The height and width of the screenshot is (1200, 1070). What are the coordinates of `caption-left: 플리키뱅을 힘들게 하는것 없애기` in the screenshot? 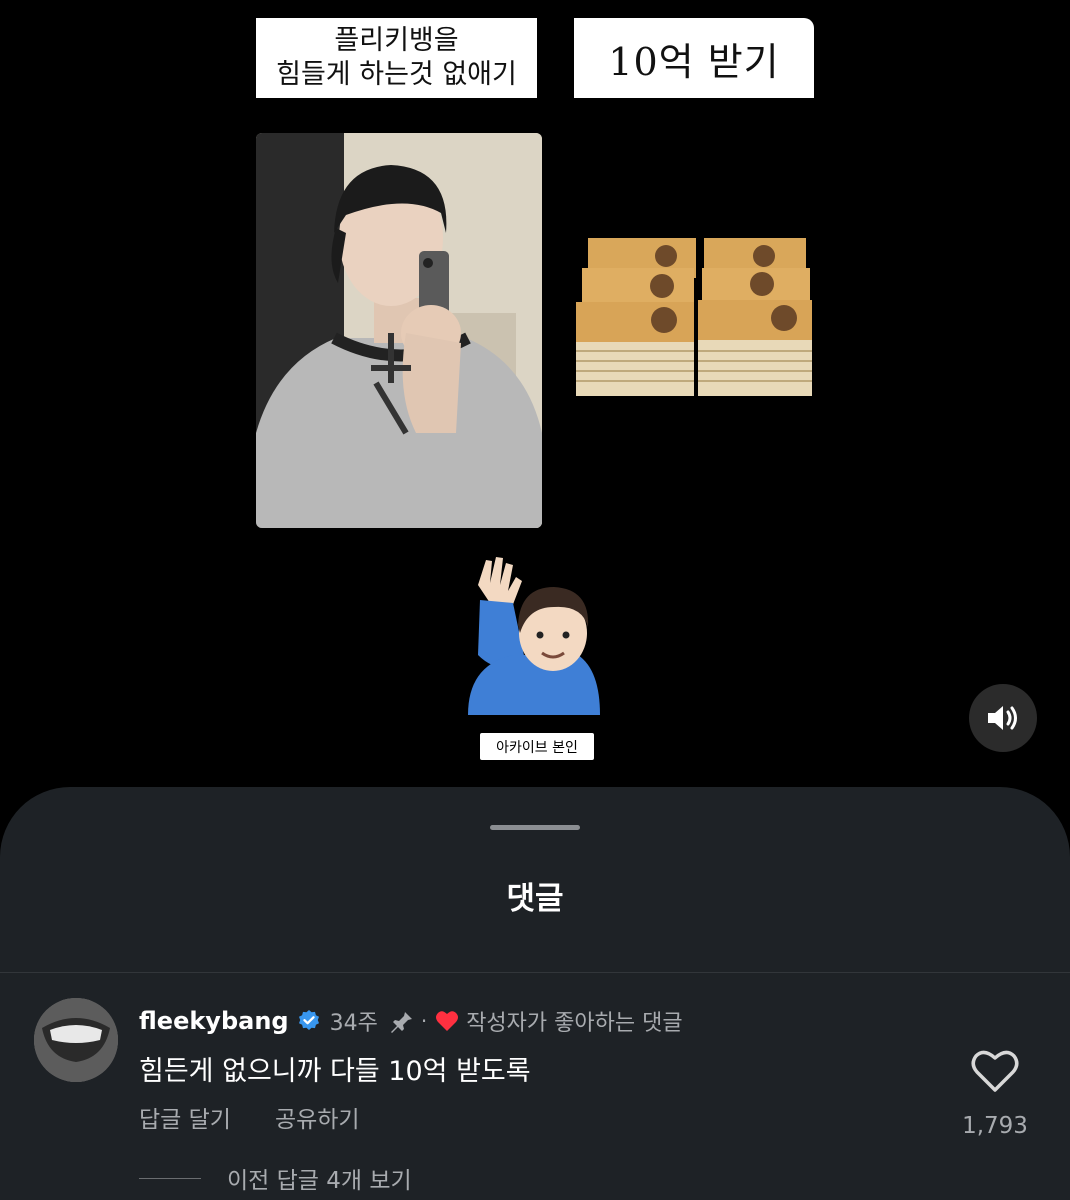 It's located at (396, 58).